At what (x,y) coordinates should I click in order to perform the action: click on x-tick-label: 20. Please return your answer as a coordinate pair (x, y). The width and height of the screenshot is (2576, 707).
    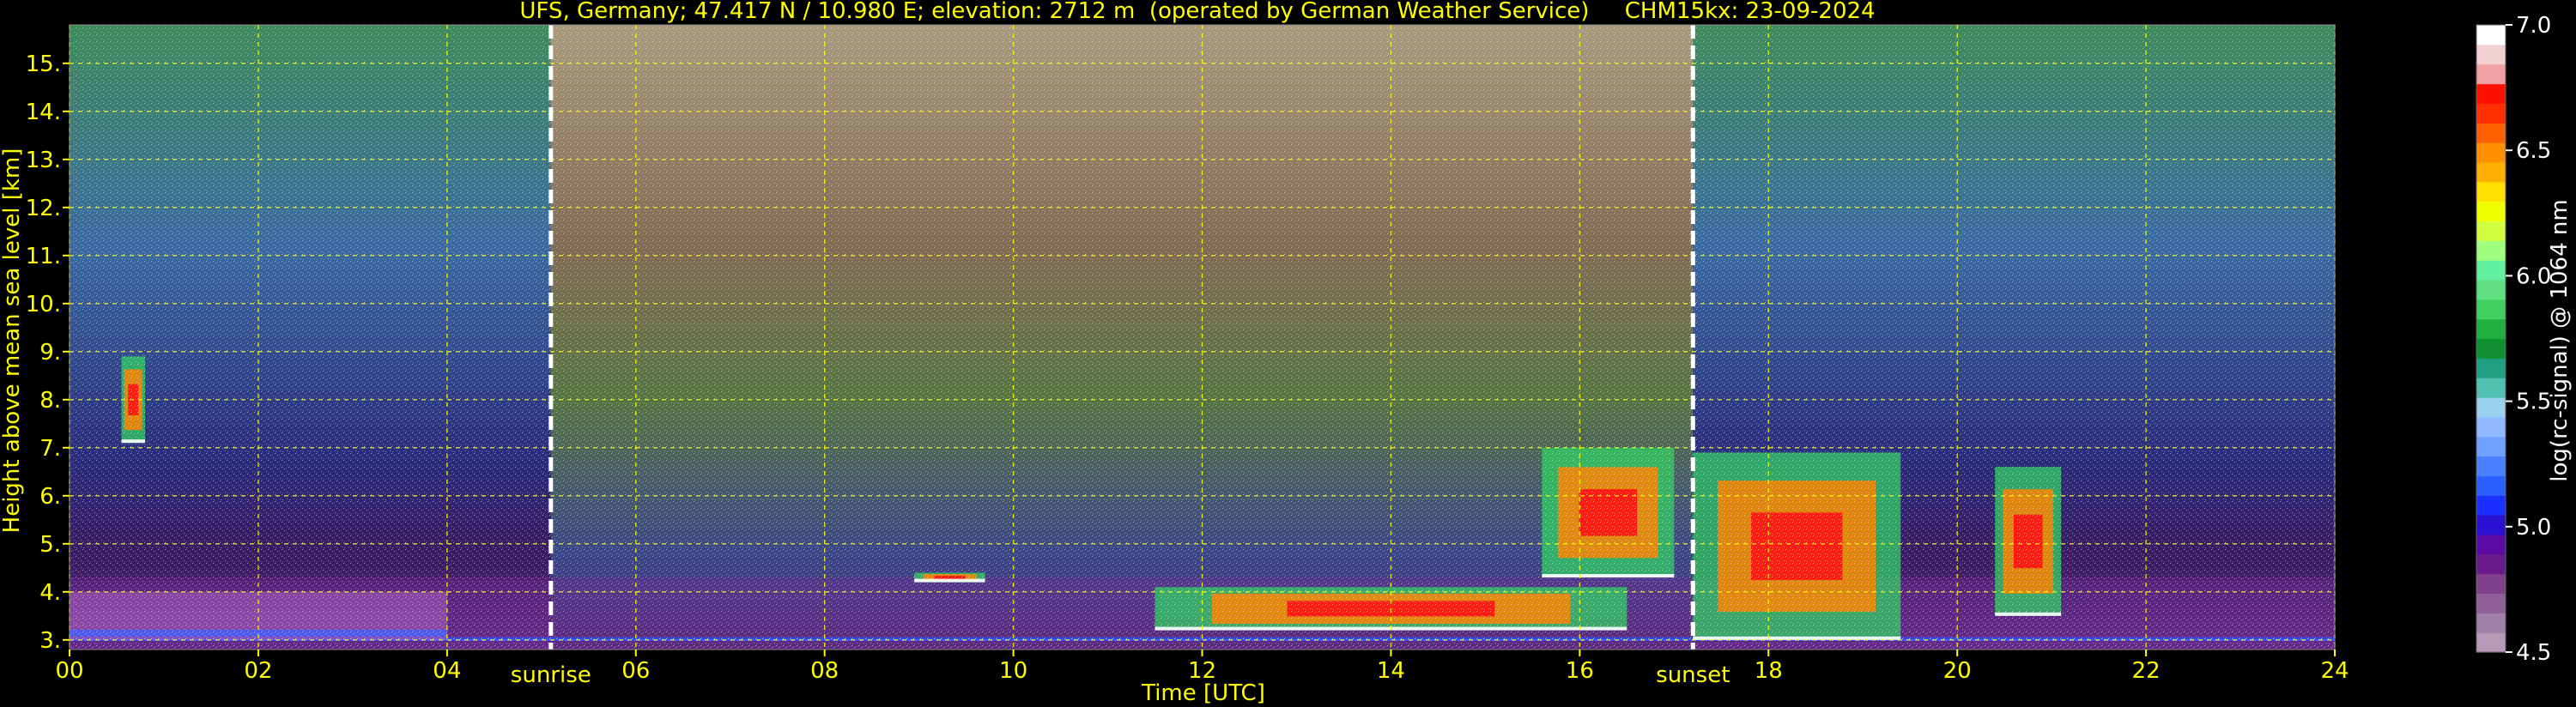
    Looking at the image, I should click on (1957, 671).